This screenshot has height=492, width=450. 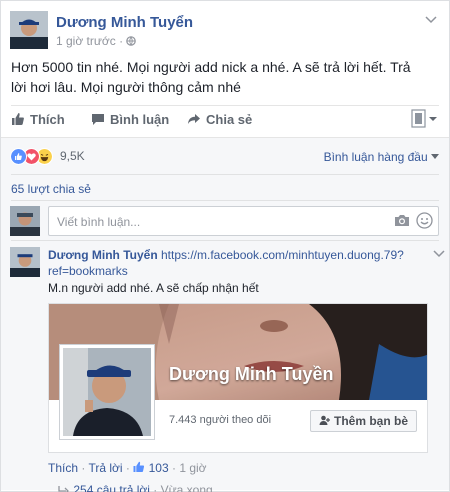 I want to click on viewer-avatar, so click(x=25, y=221).